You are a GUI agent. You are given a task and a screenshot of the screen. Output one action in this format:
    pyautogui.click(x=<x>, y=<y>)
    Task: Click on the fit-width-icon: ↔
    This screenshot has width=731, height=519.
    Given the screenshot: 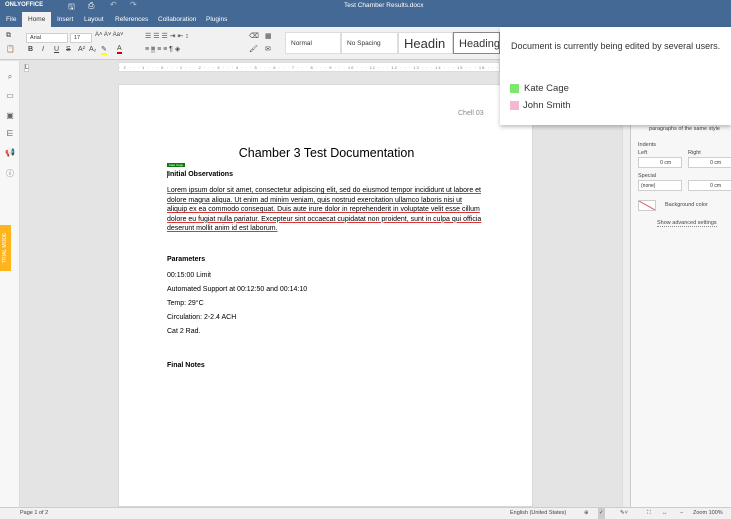 What is the action you would take?
    pyautogui.click(x=665, y=513)
    